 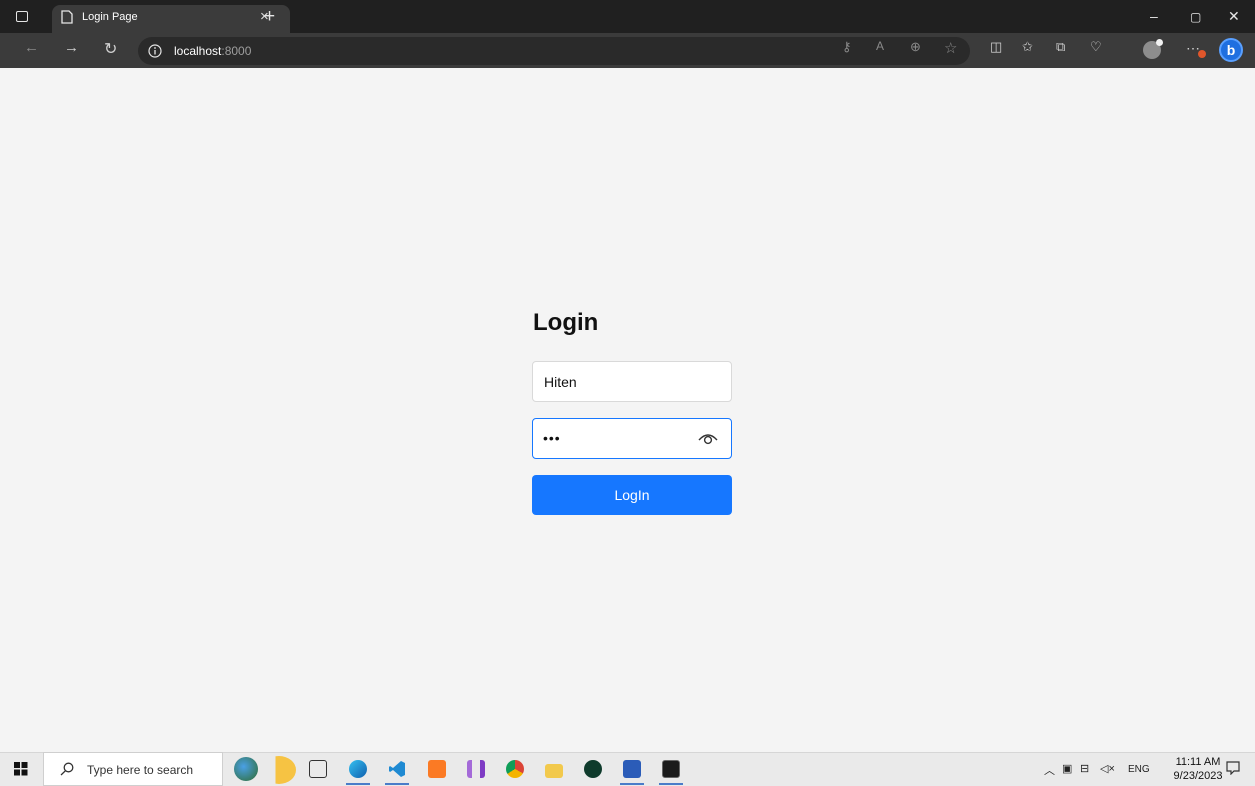 What do you see at coordinates (1198, 762) in the screenshot?
I see `clock-time: 11:11 AM` at bounding box center [1198, 762].